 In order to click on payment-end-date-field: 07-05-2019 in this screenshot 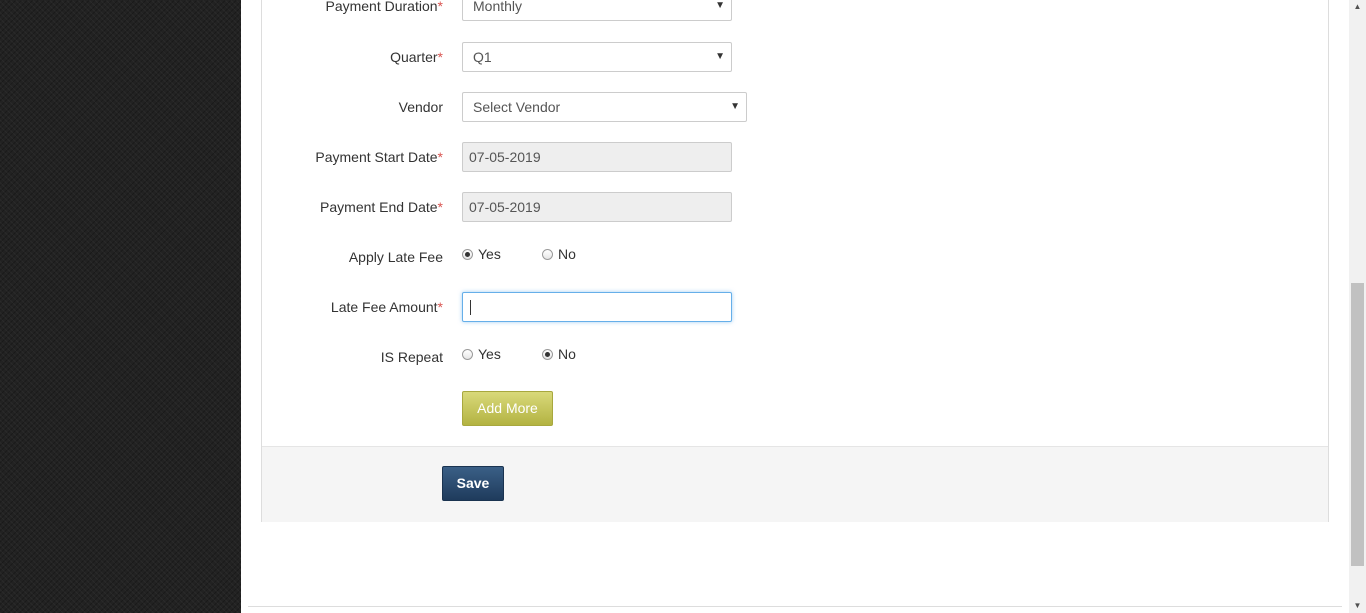, I will do `click(597, 207)`.